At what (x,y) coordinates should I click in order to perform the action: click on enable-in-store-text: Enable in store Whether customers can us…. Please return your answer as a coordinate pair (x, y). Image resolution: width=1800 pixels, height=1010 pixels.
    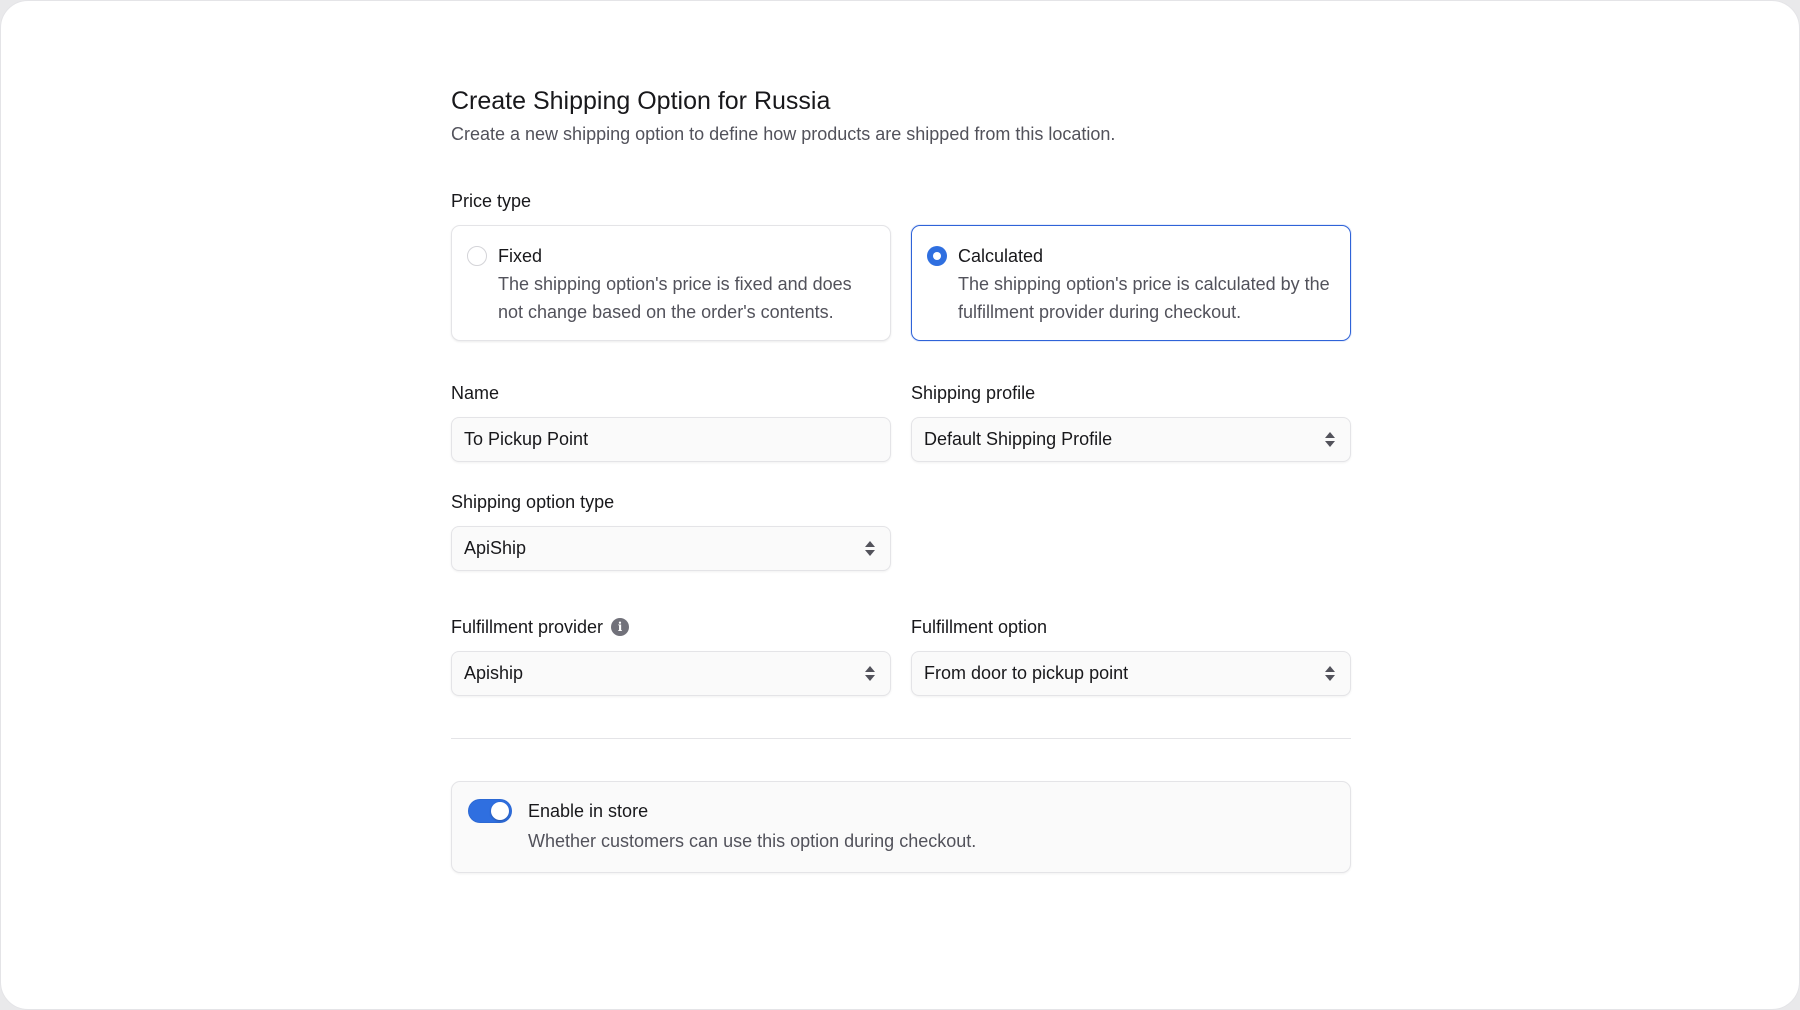
    Looking at the image, I should click on (752, 835).